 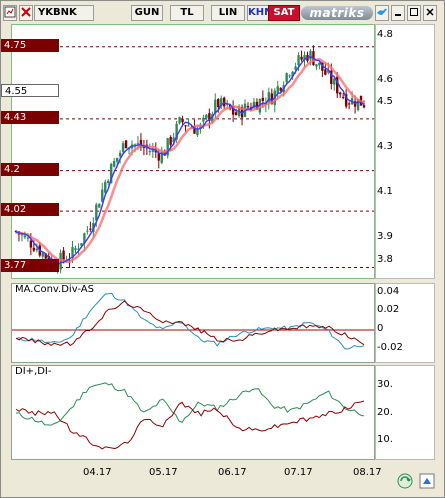 What do you see at coordinates (163, 472) in the screenshot?
I see `date-label: 05.17` at bounding box center [163, 472].